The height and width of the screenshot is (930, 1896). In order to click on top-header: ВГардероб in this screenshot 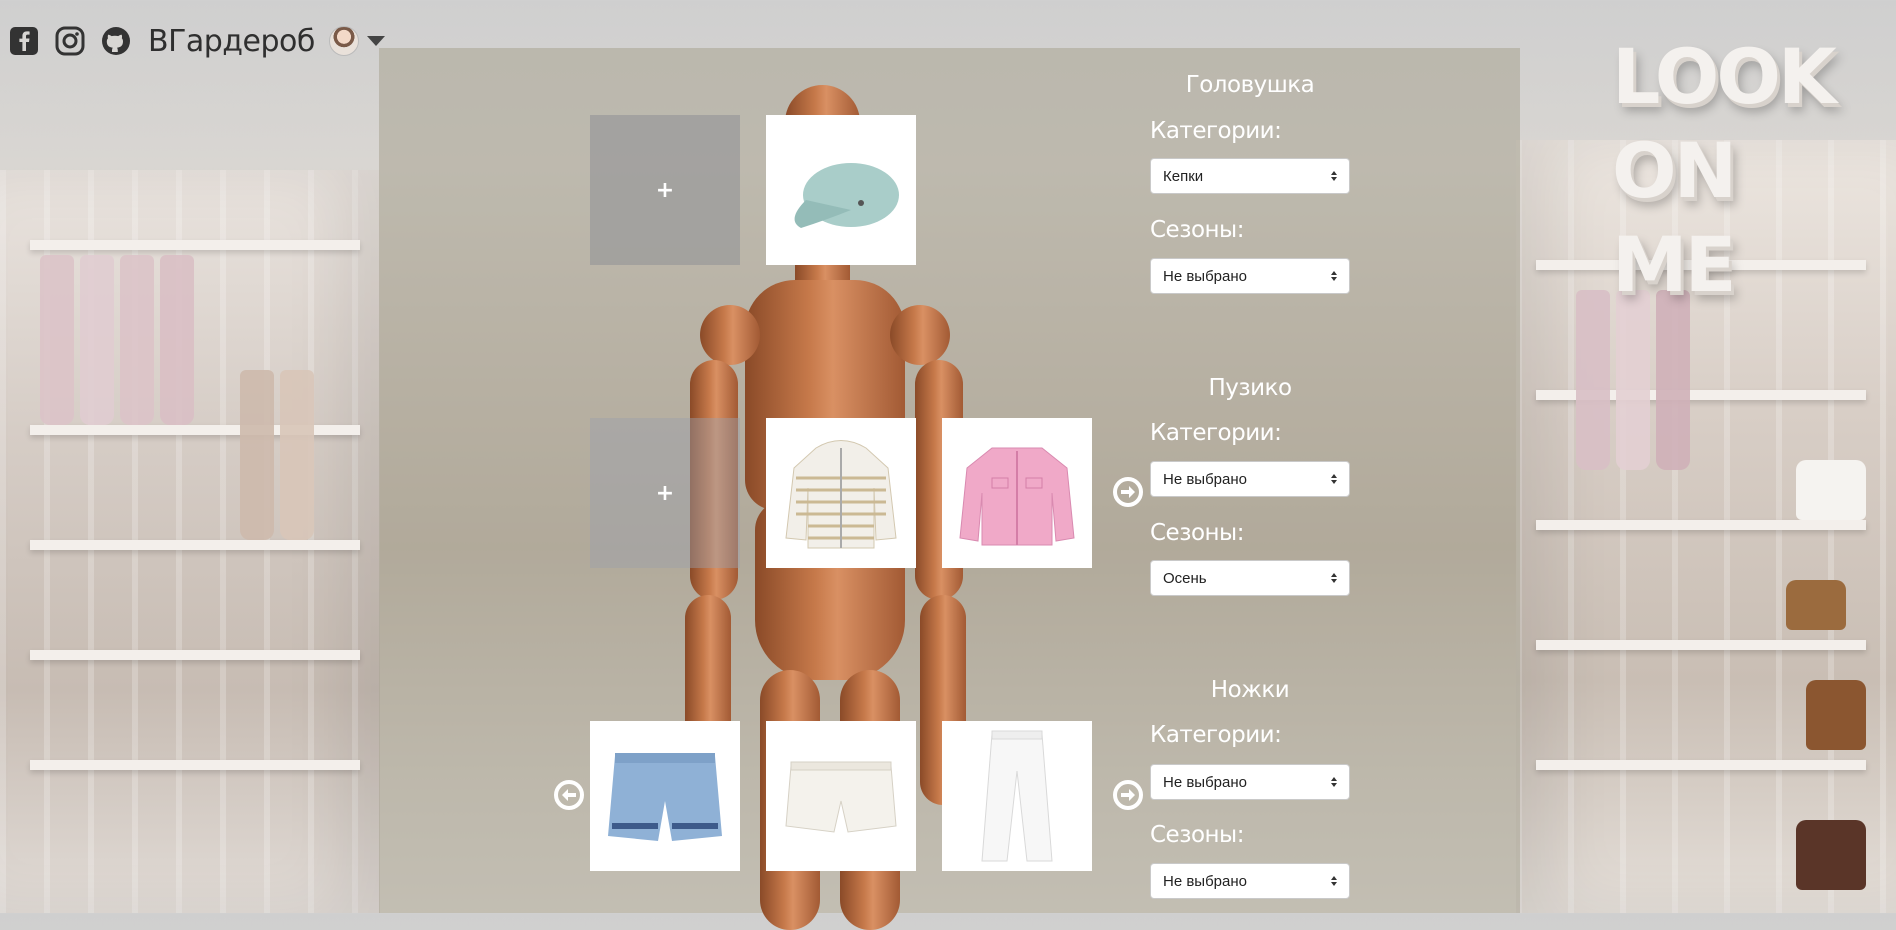, I will do `click(196, 41)`.